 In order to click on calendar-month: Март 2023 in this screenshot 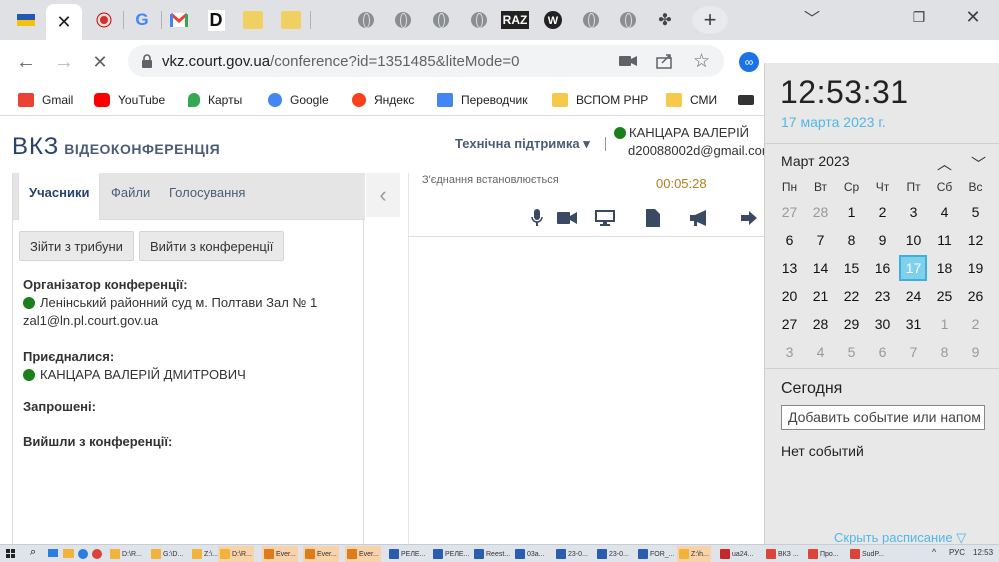, I will do `click(815, 161)`.